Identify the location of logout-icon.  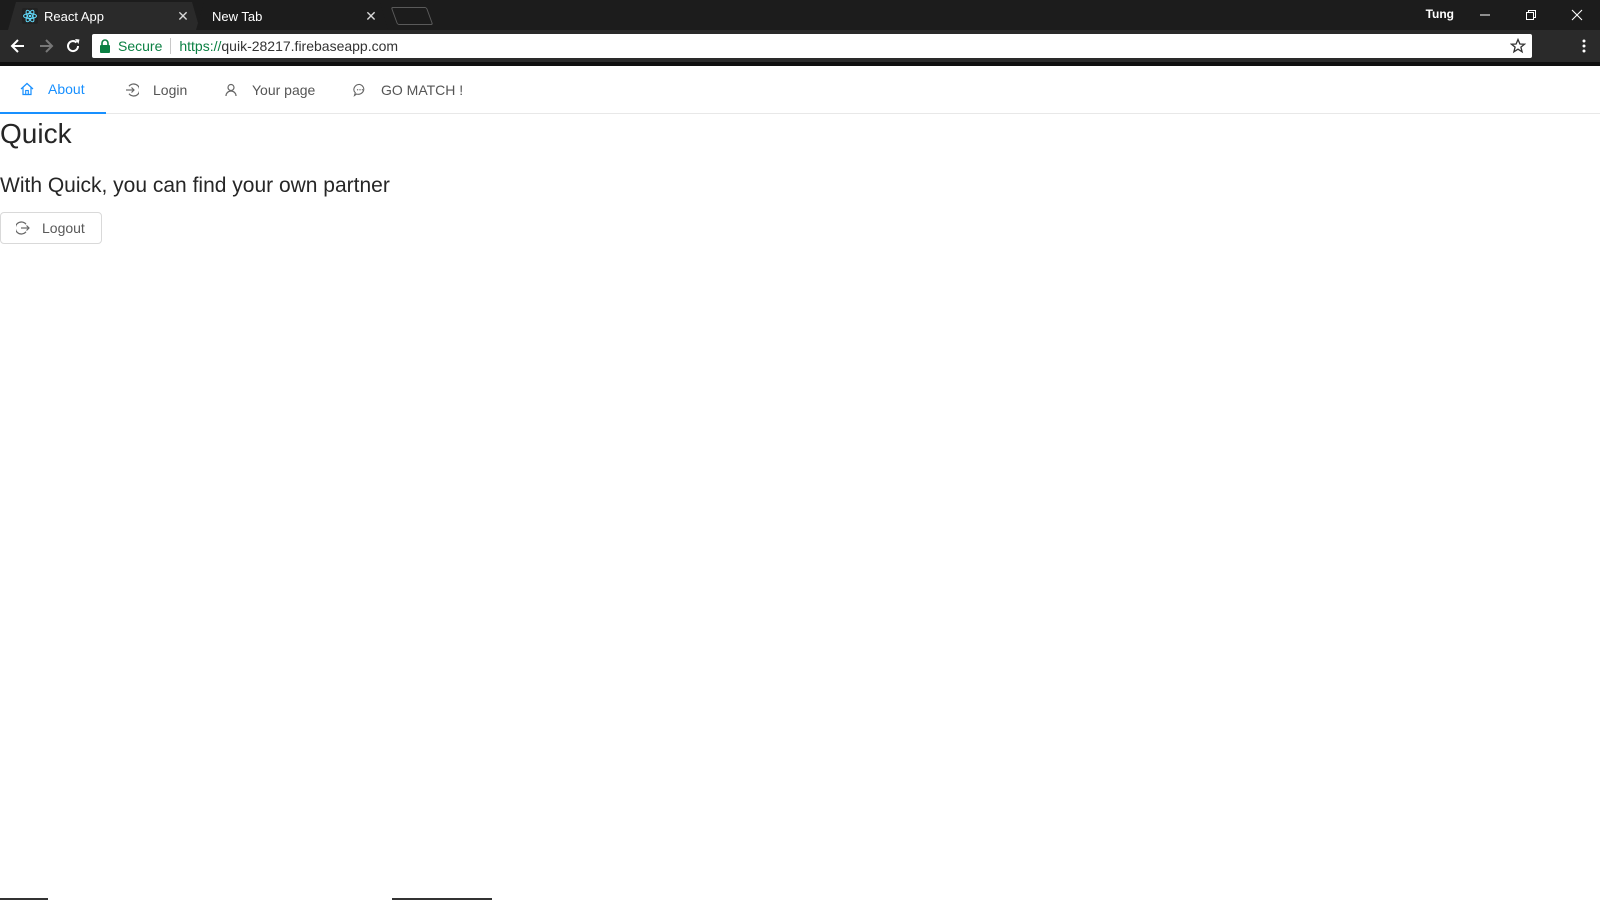
(23, 228).